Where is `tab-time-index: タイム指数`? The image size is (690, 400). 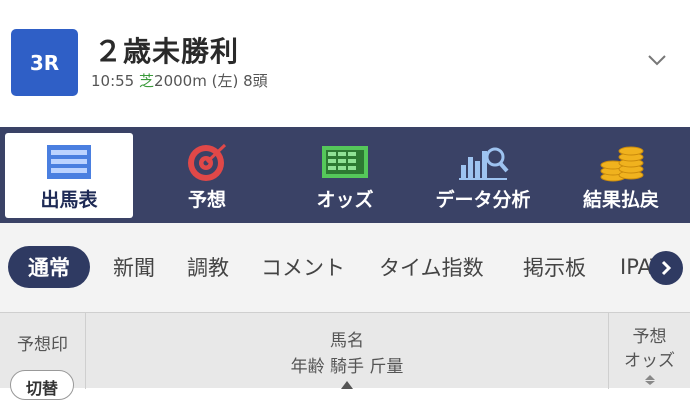 tab-time-index: タイム指数 is located at coordinates (431, 267).